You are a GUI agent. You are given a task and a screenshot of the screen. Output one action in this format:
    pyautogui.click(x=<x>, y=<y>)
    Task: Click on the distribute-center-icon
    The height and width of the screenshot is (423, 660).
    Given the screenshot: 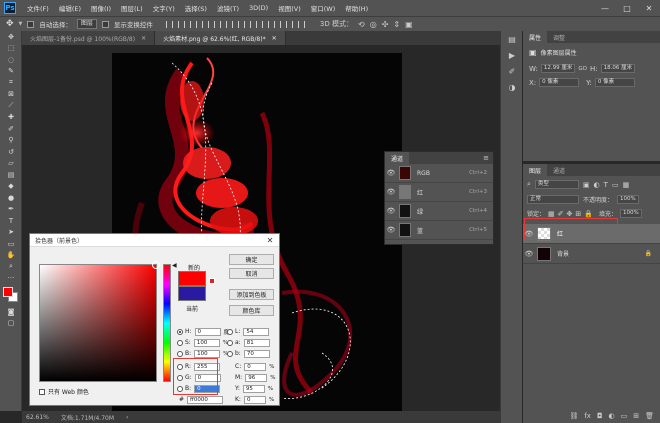 What is the action you would take?
    pyautogui.click(x=289, y=24)
    